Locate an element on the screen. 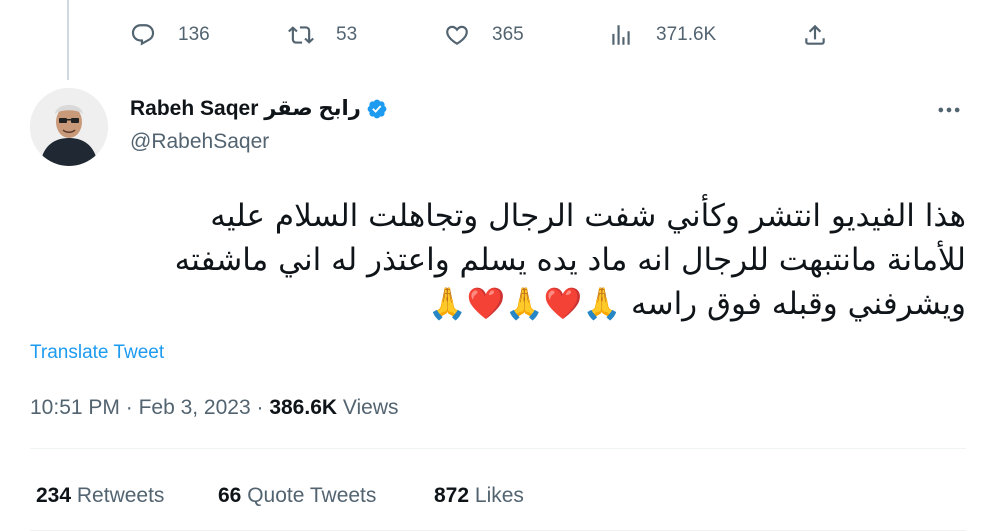  quotes-stat-label: Quote Tweets is located at coordinates (312, 495).